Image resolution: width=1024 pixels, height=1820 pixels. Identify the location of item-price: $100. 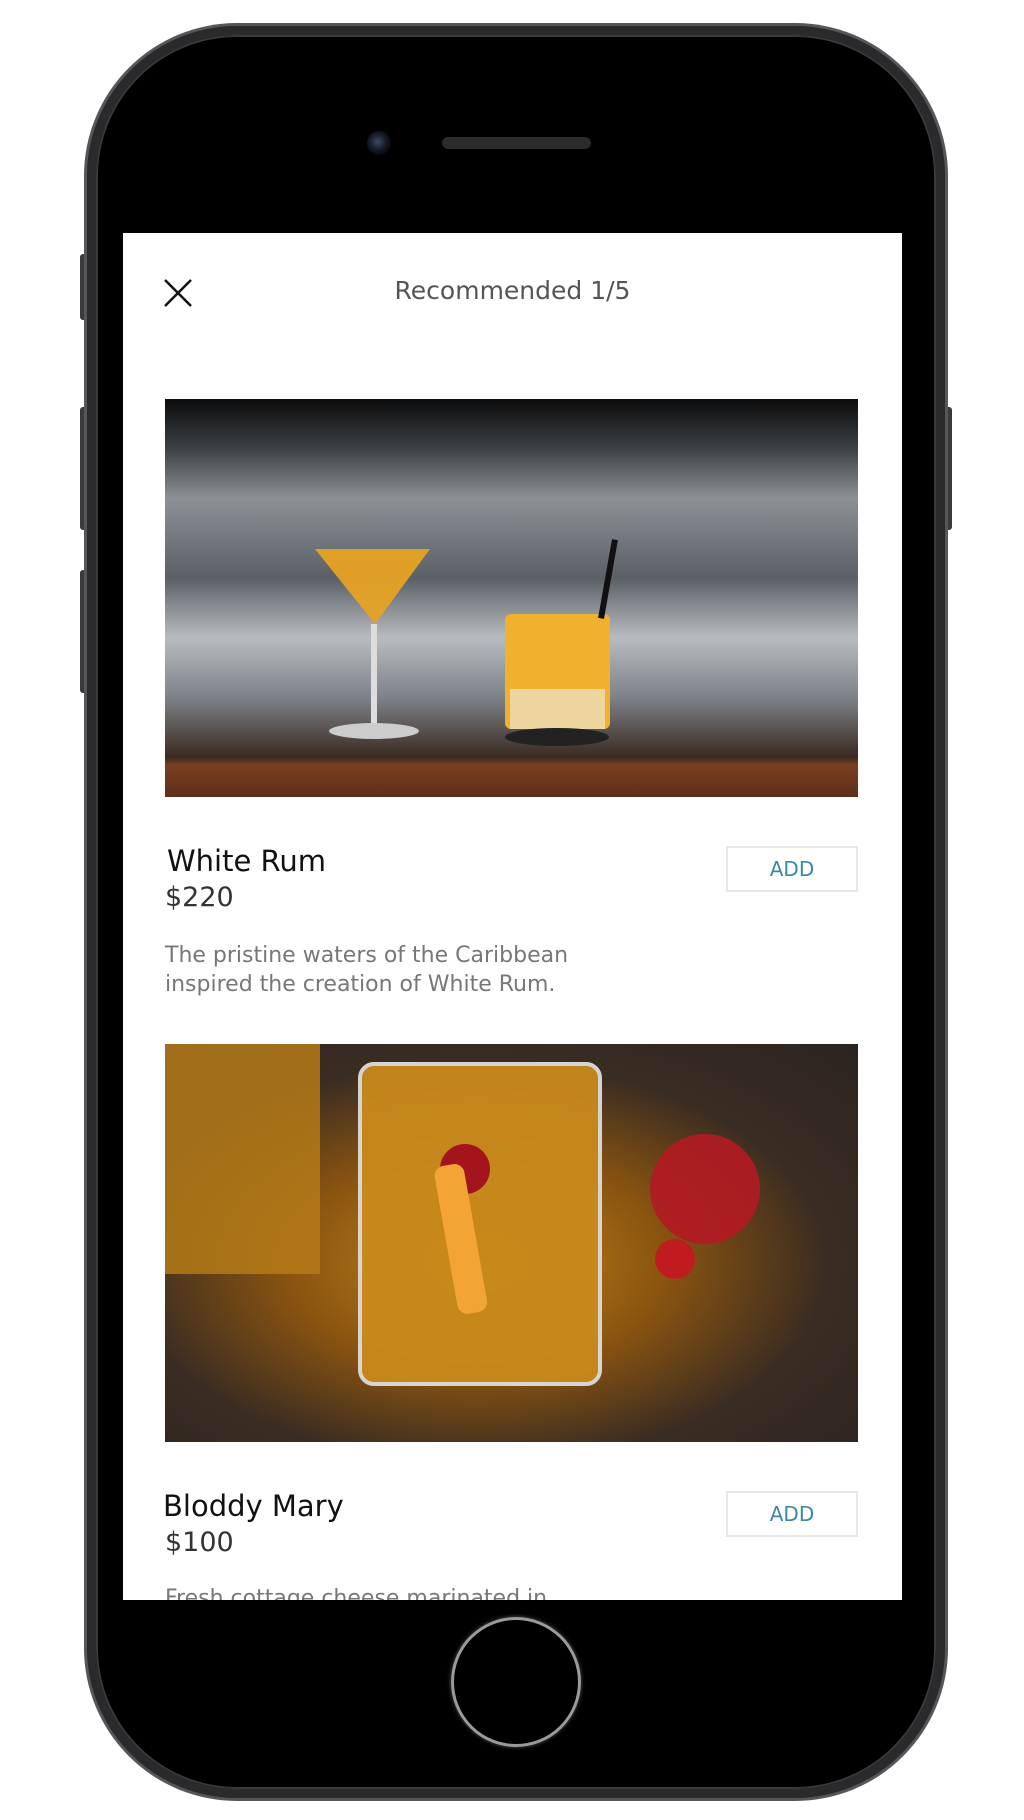
(199, 1542).